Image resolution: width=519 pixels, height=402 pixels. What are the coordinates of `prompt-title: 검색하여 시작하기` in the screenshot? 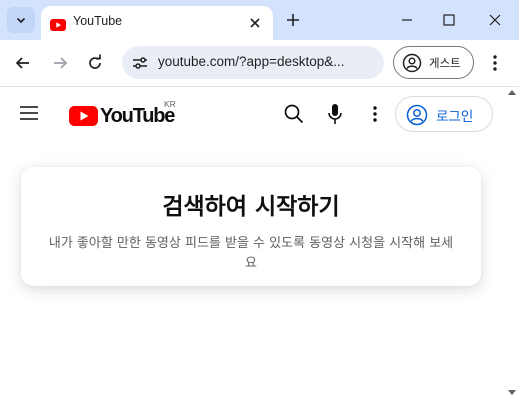 It's located at (251, 207).